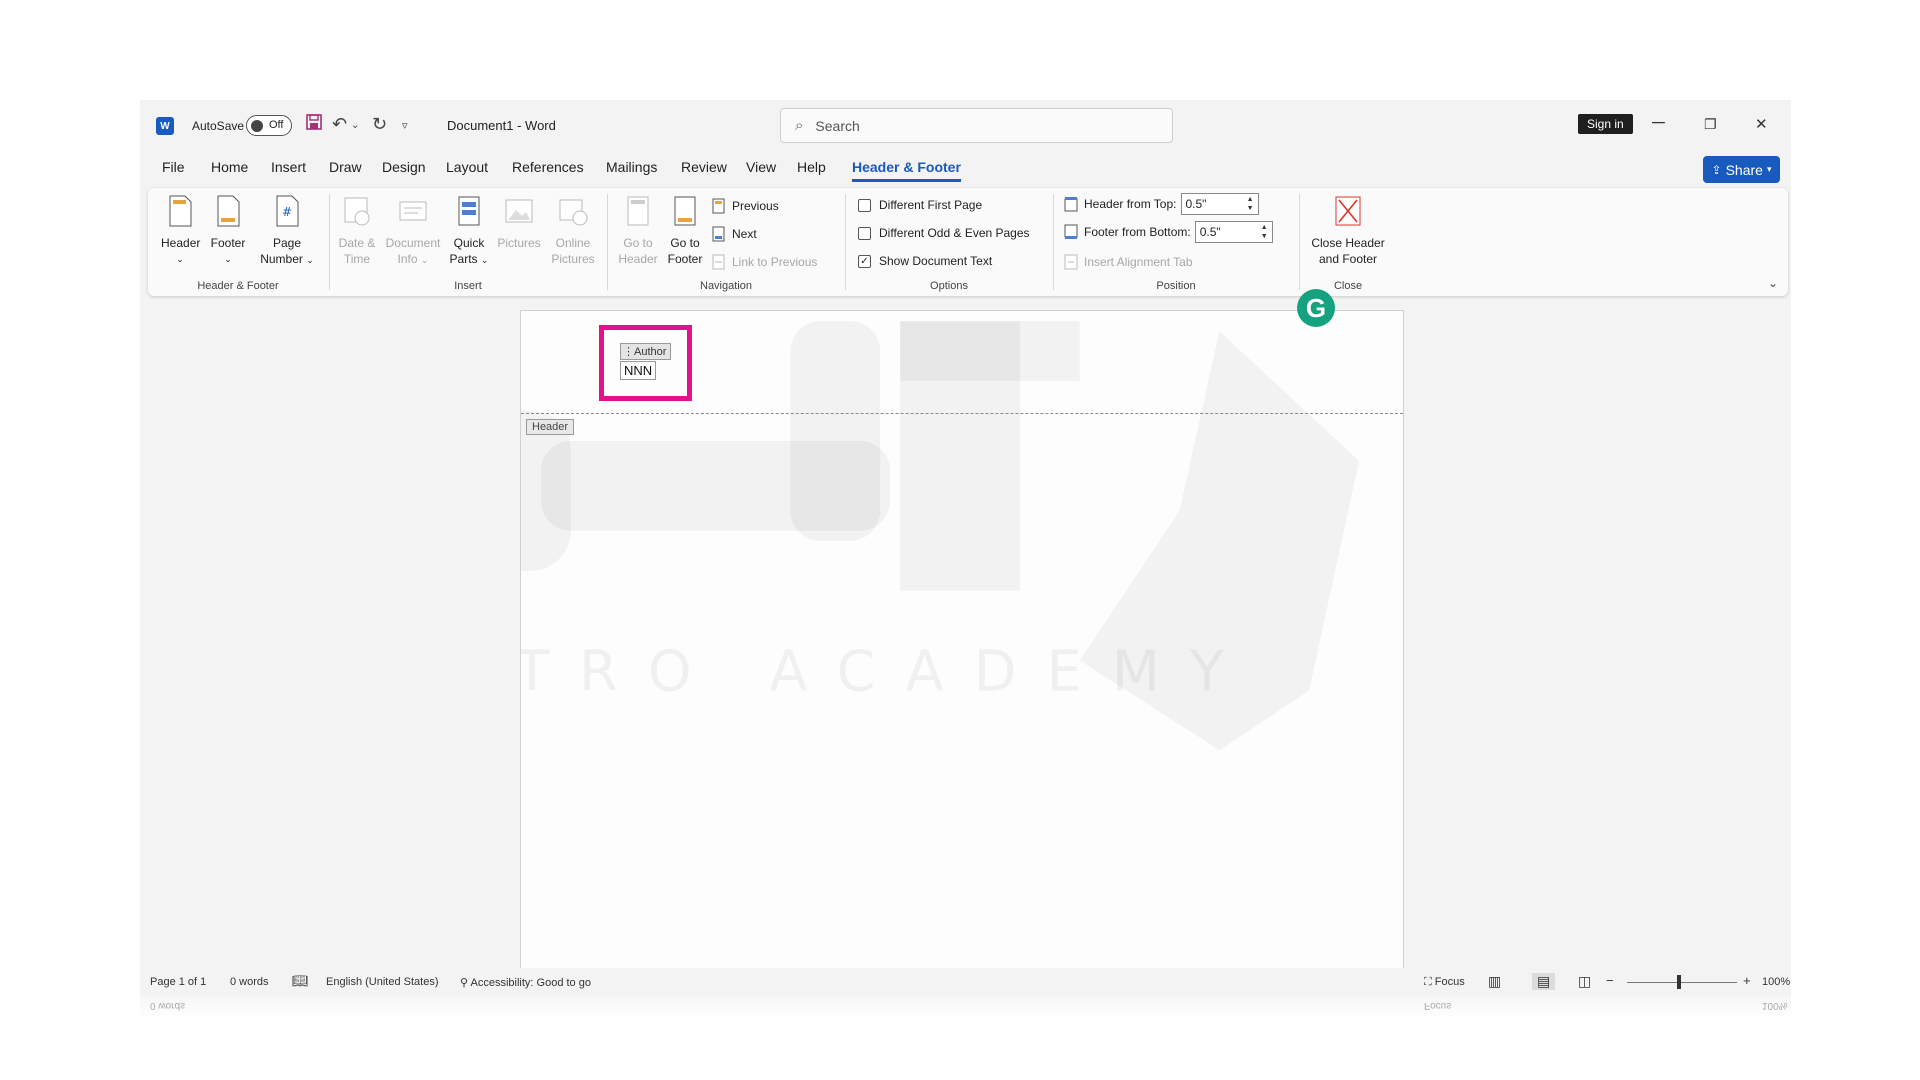 This screenshot has height=1080, width=1920. What do you see at coordinates (864, 205) in the screenshot?
I see `different-first-page-checkbox` at bounding box center [864, 205].